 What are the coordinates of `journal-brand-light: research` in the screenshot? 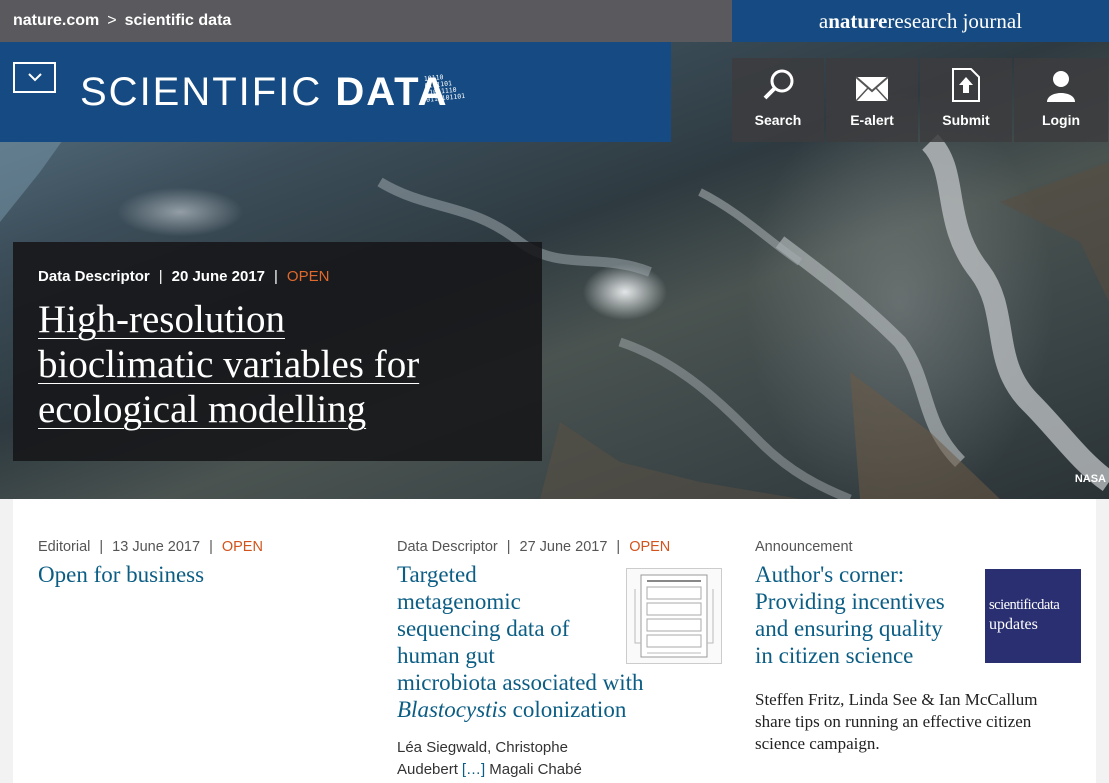 It's located at (922, 20).